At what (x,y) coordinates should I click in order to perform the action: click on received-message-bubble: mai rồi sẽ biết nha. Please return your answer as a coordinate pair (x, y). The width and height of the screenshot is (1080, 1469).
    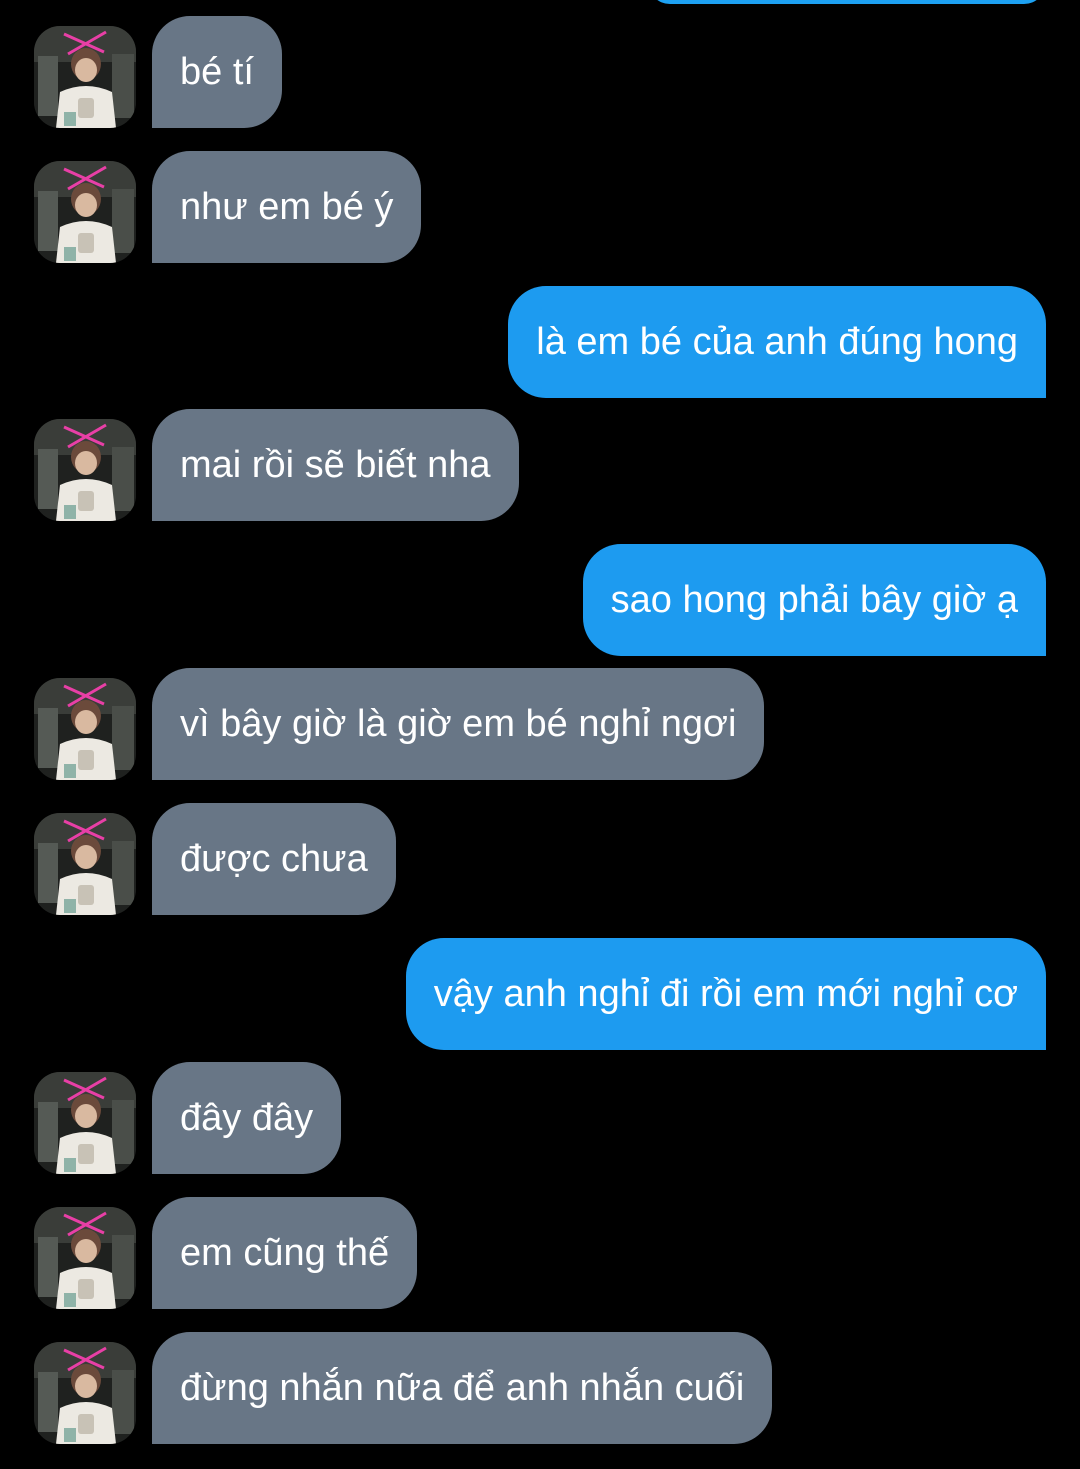
    Looking at the image, I should click on (335, 465).